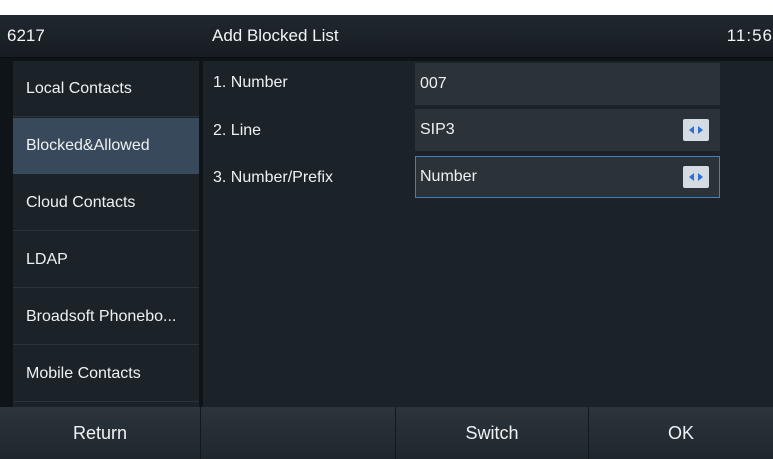  I want to click on number-label: 1. Number, so click(250, 82).